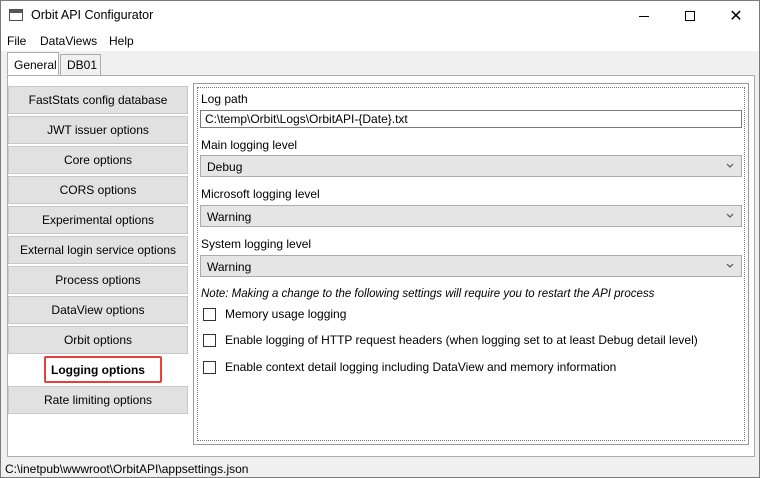  What do you see at coordinates (16, 15) in the screenshot?
I see `app-window-icon` at bounding box center [16, 15].